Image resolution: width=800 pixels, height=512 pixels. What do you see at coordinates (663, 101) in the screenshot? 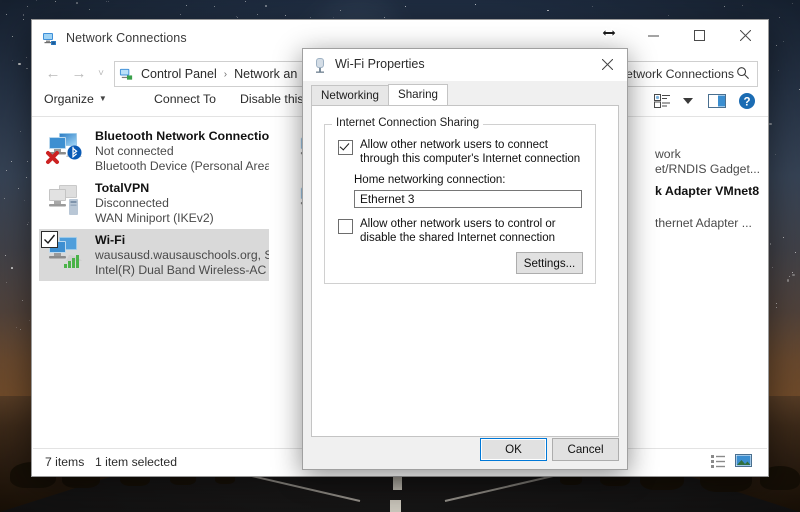
I see `change-view-icon` at bounding box center [663, 101].